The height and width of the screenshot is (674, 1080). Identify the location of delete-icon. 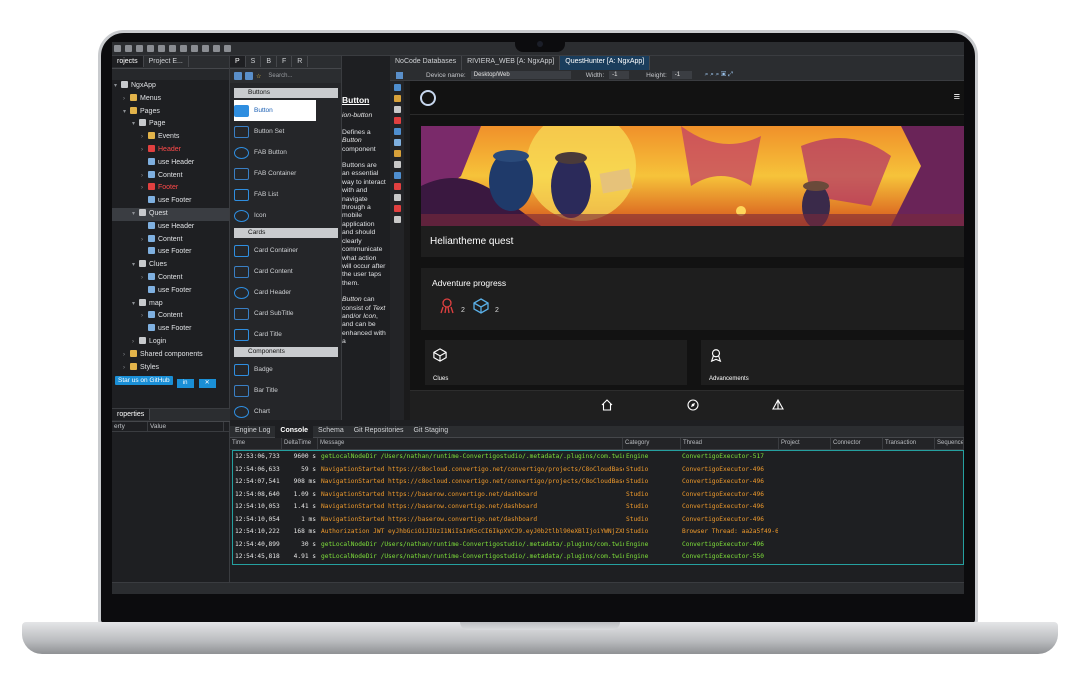
(194, 48).